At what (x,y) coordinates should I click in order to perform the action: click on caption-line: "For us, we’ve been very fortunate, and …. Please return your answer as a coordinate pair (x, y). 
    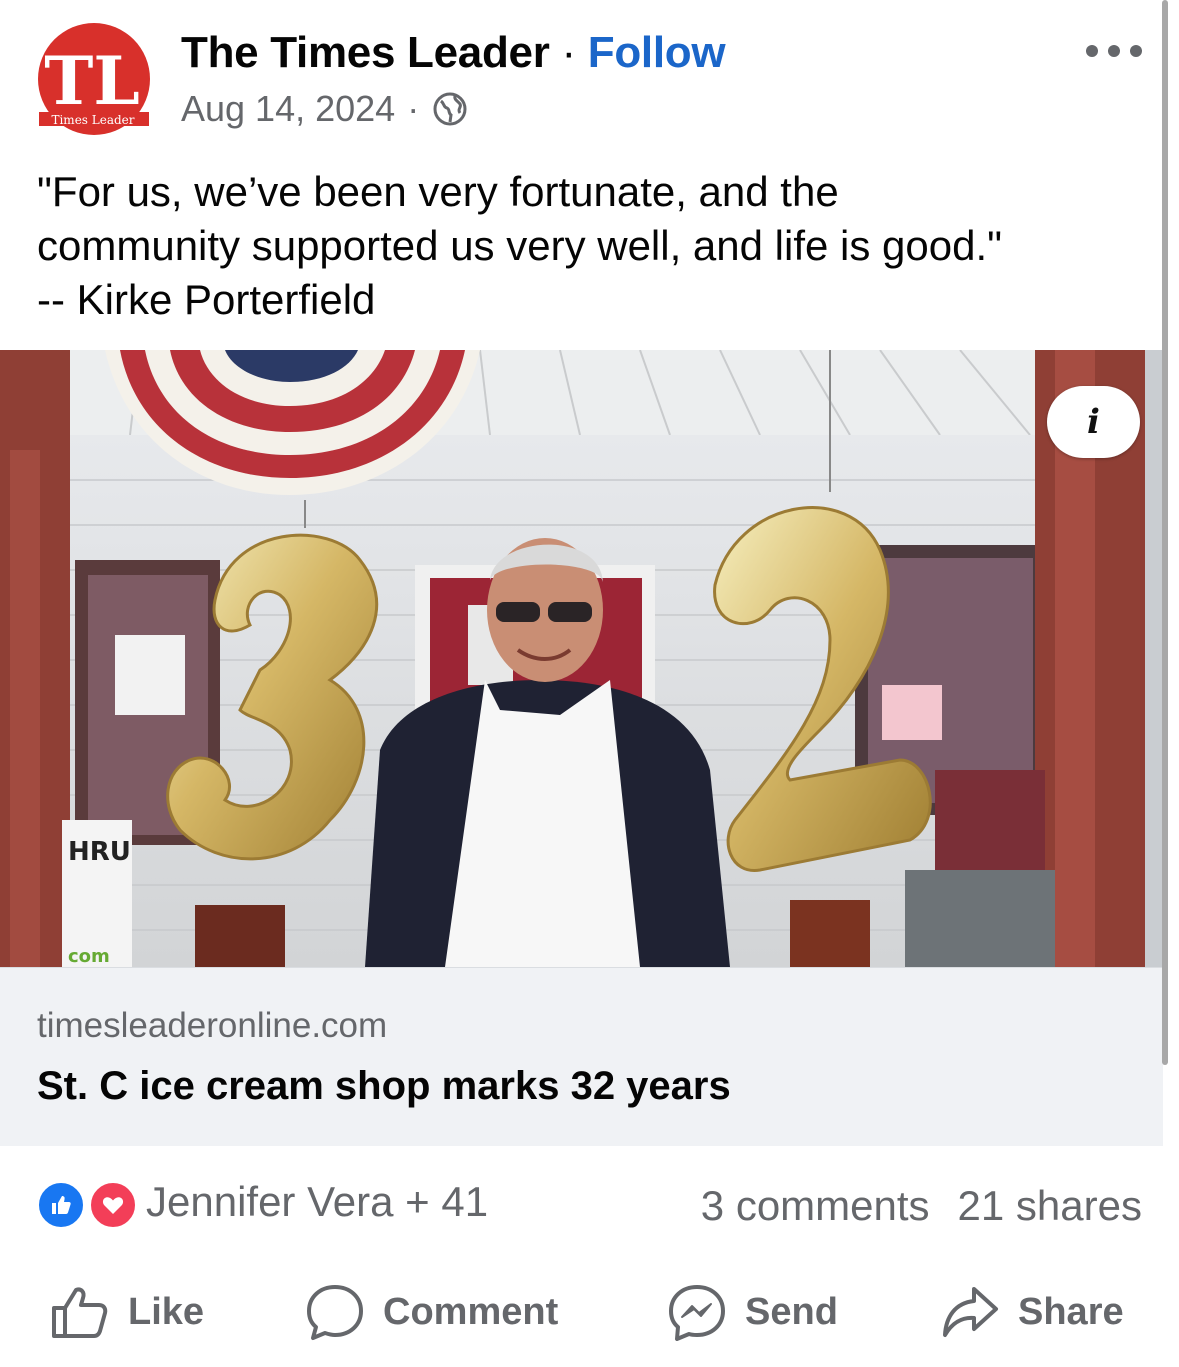
    Looking at the image, I should click on (438, 191).